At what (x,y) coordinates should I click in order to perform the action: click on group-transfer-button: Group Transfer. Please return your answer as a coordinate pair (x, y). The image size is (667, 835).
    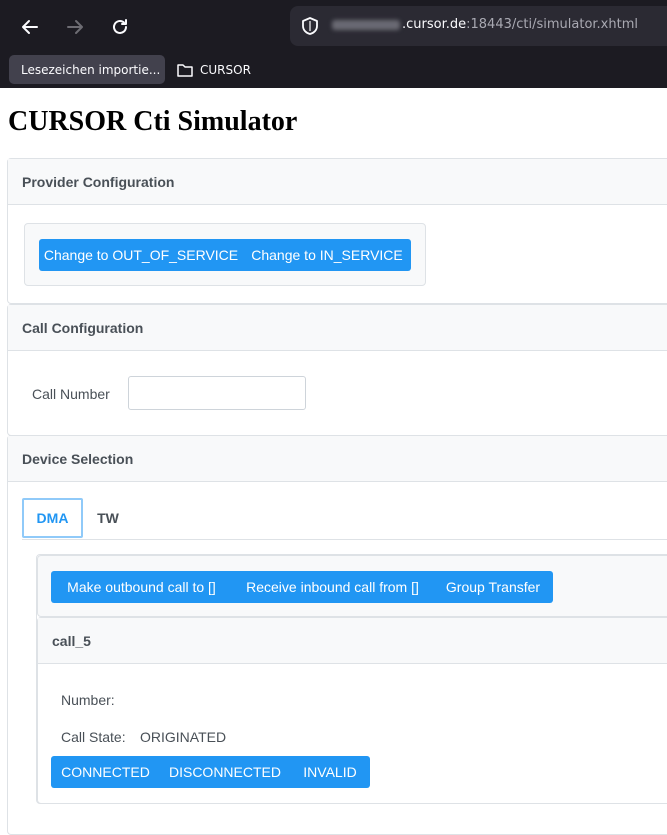
    Looking at the image, I should click on (493, 587).